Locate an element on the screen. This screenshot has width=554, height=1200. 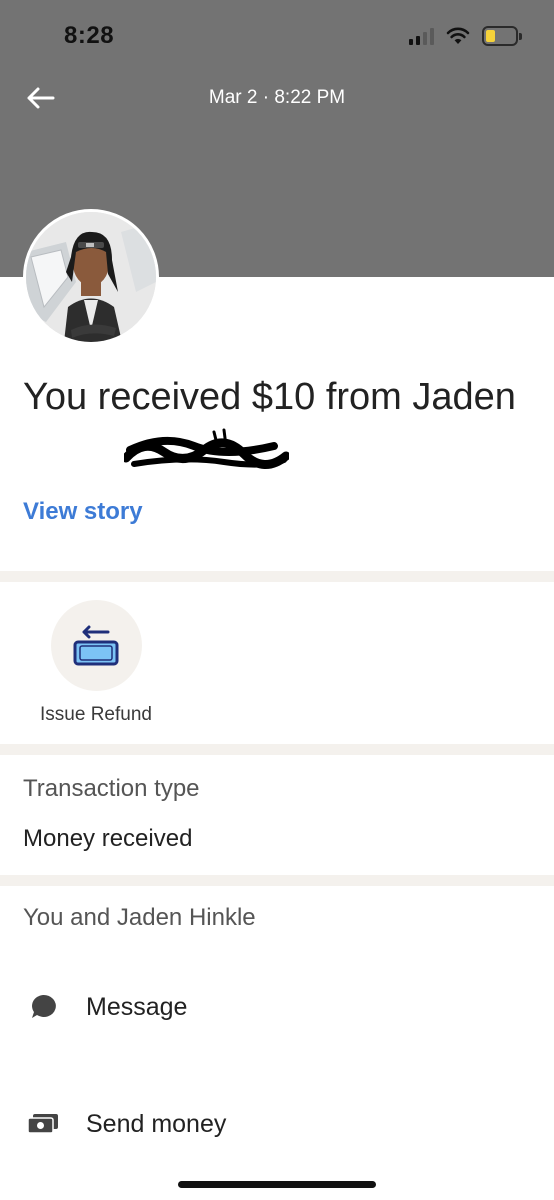
contact-section-title: You and Jaden Hinkle is located at coordinates (139, 917).